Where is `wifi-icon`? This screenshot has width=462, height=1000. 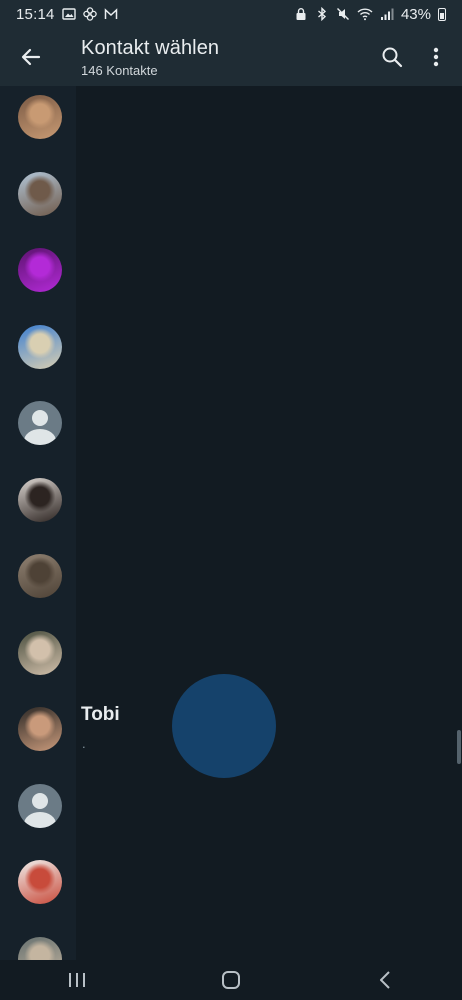
wifi-icon is located at coordinates (365, 14).